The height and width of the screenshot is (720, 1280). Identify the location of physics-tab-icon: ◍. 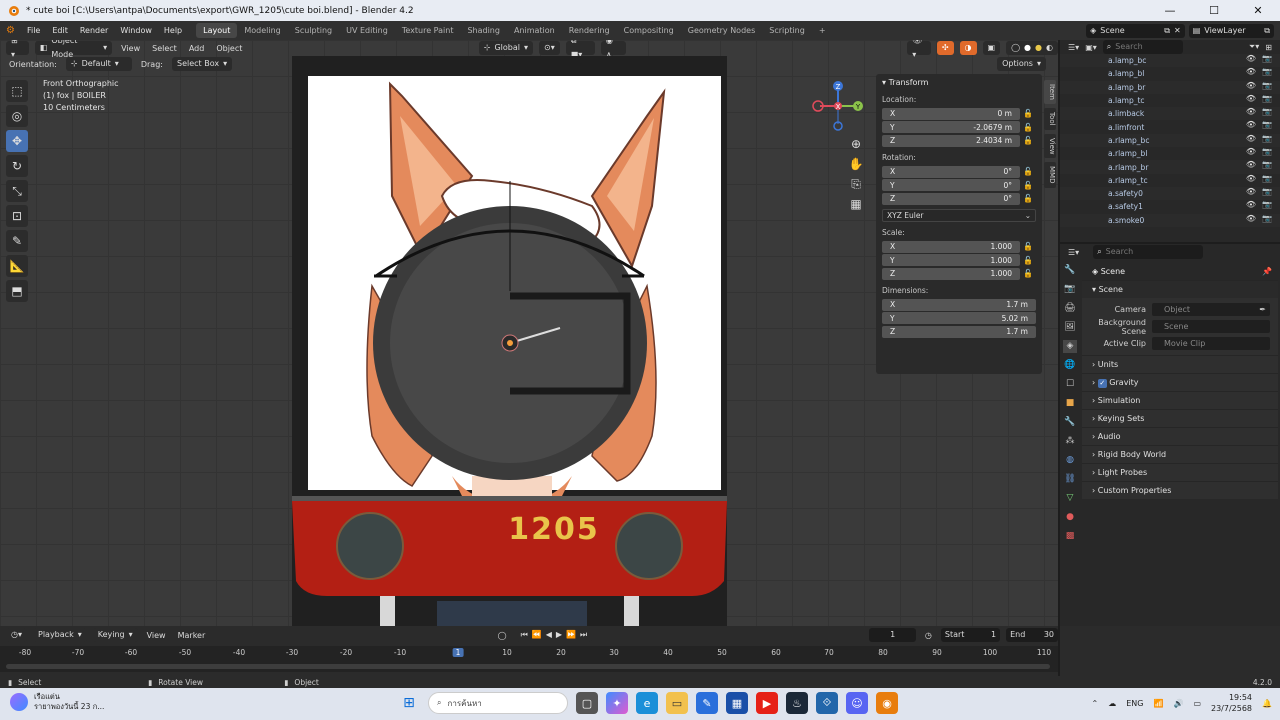
(1070, 460).